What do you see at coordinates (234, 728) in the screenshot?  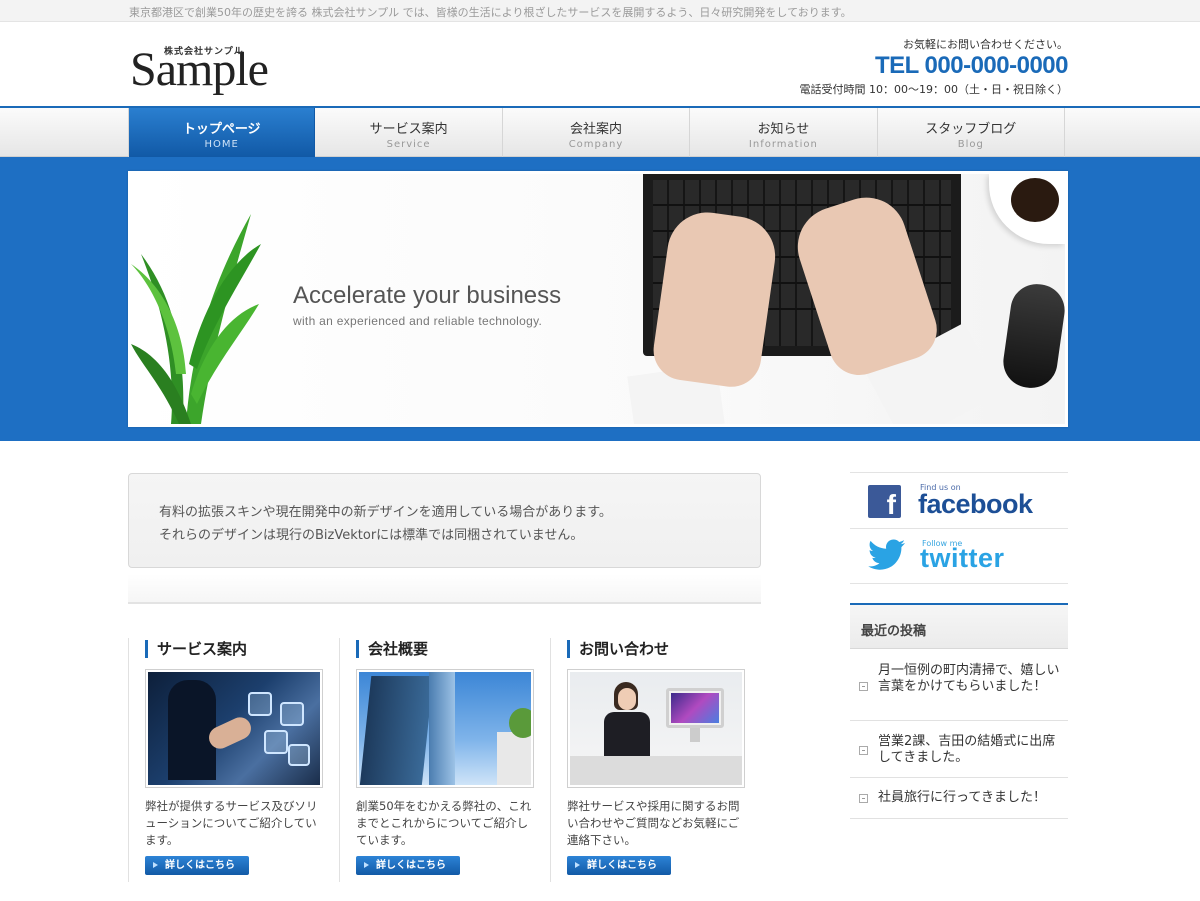 I see `service-thumbnail` at bounding box center [234, 728].